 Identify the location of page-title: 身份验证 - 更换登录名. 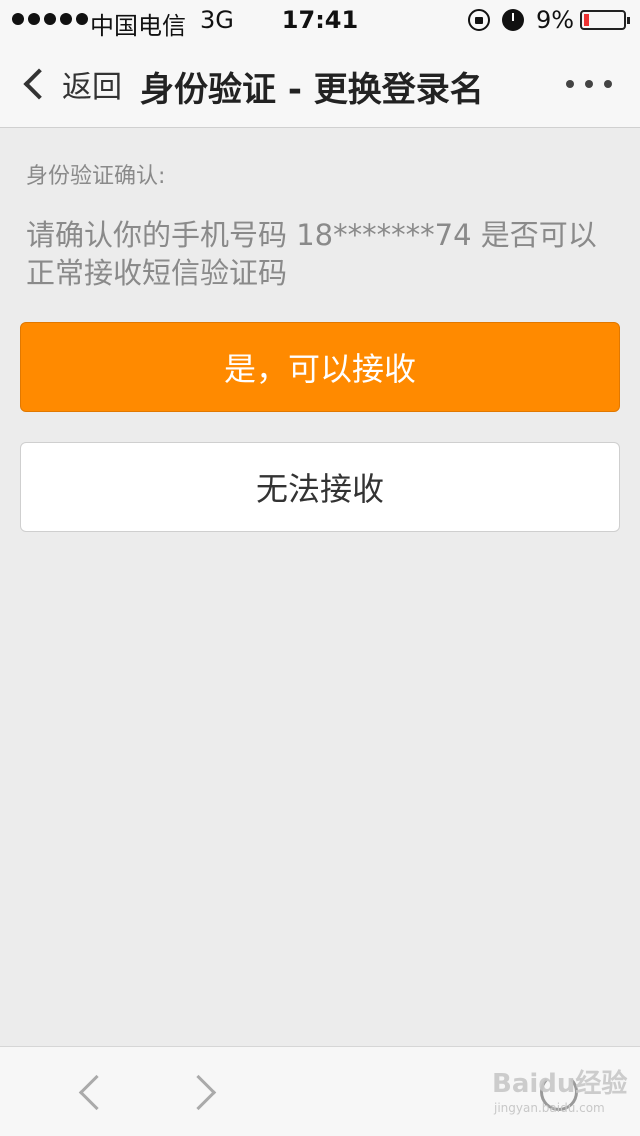
(312, 90).